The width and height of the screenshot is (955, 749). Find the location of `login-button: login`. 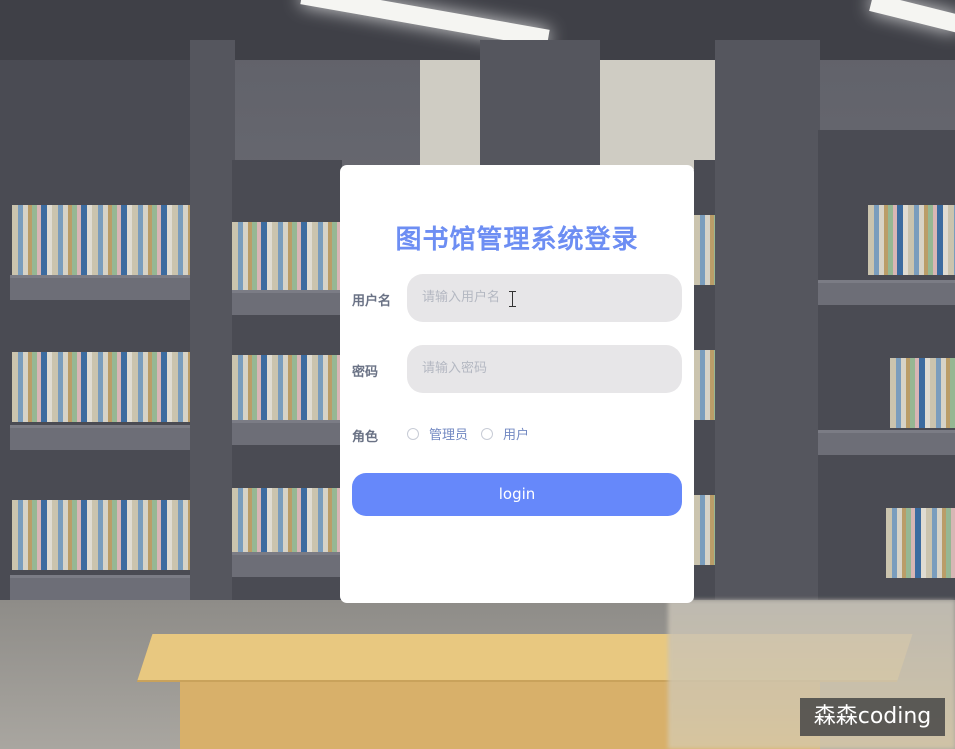

login-button: login is located at coordinates (517, 494).